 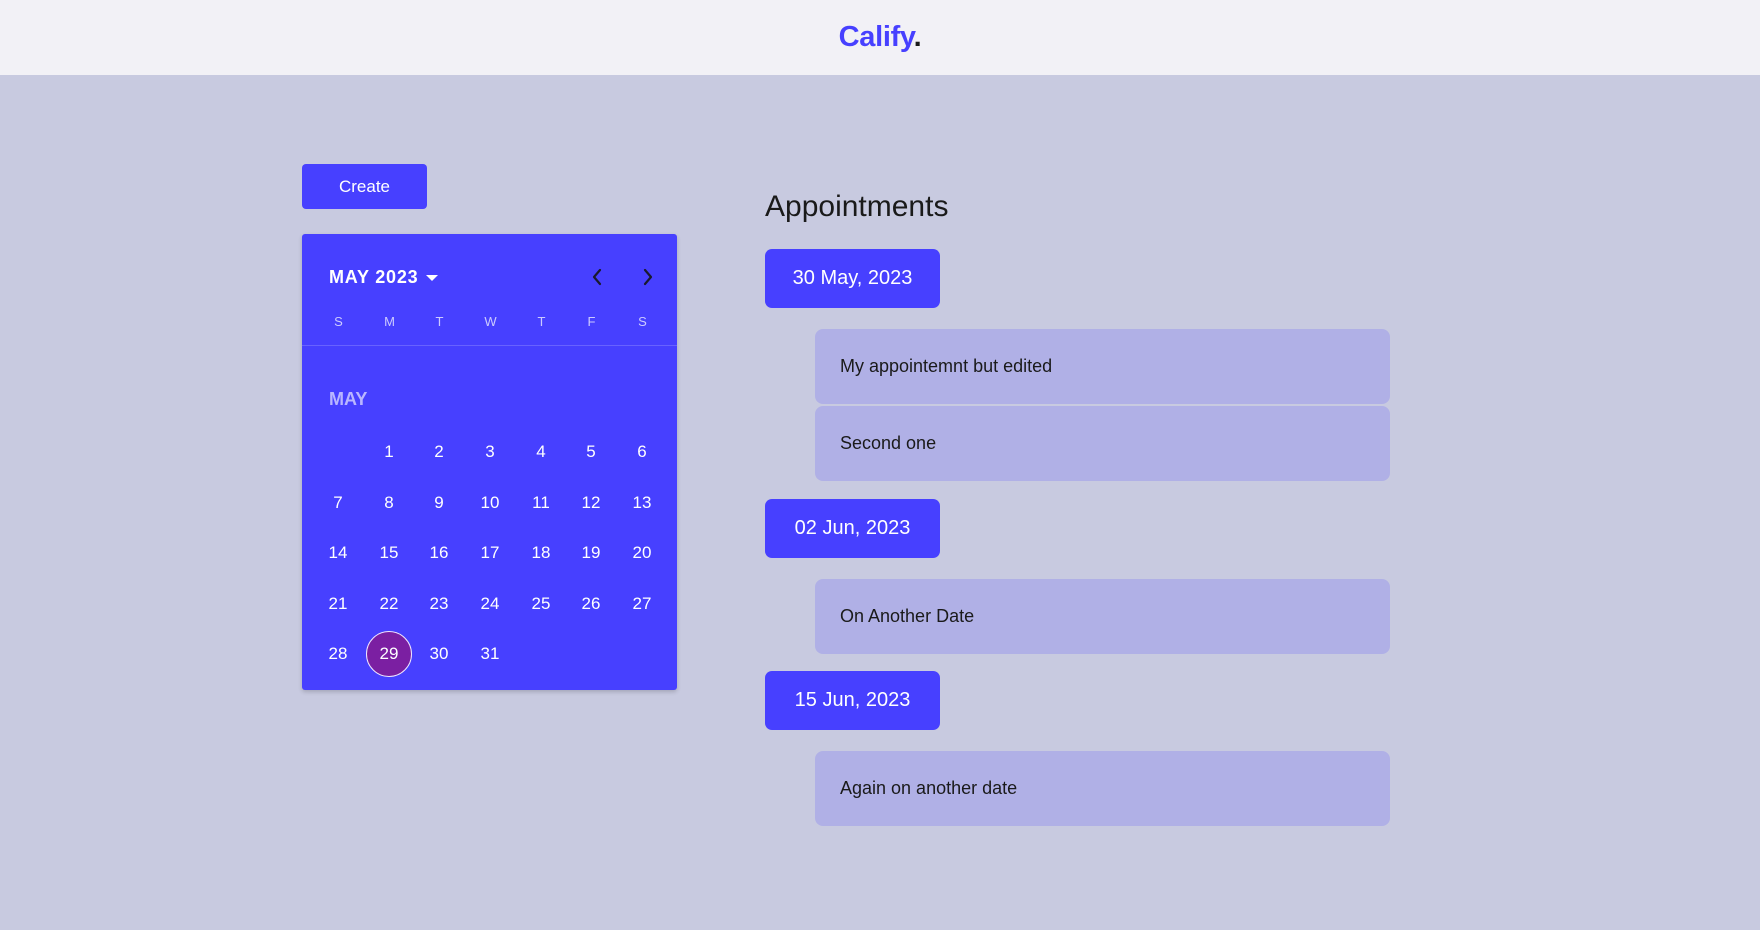 I want to click on calendar-day: 9, so click(x=439, y=503).